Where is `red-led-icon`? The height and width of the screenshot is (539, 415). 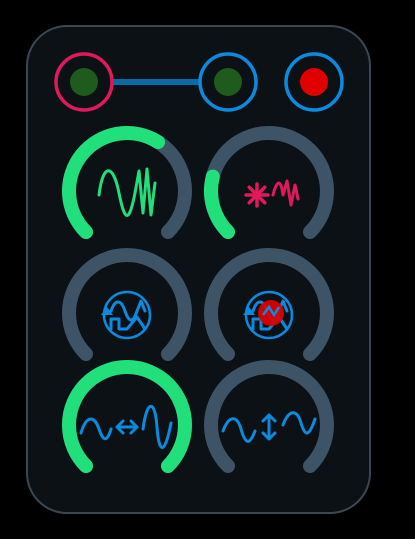
red-led-icon is located at coordinates (314, 82).